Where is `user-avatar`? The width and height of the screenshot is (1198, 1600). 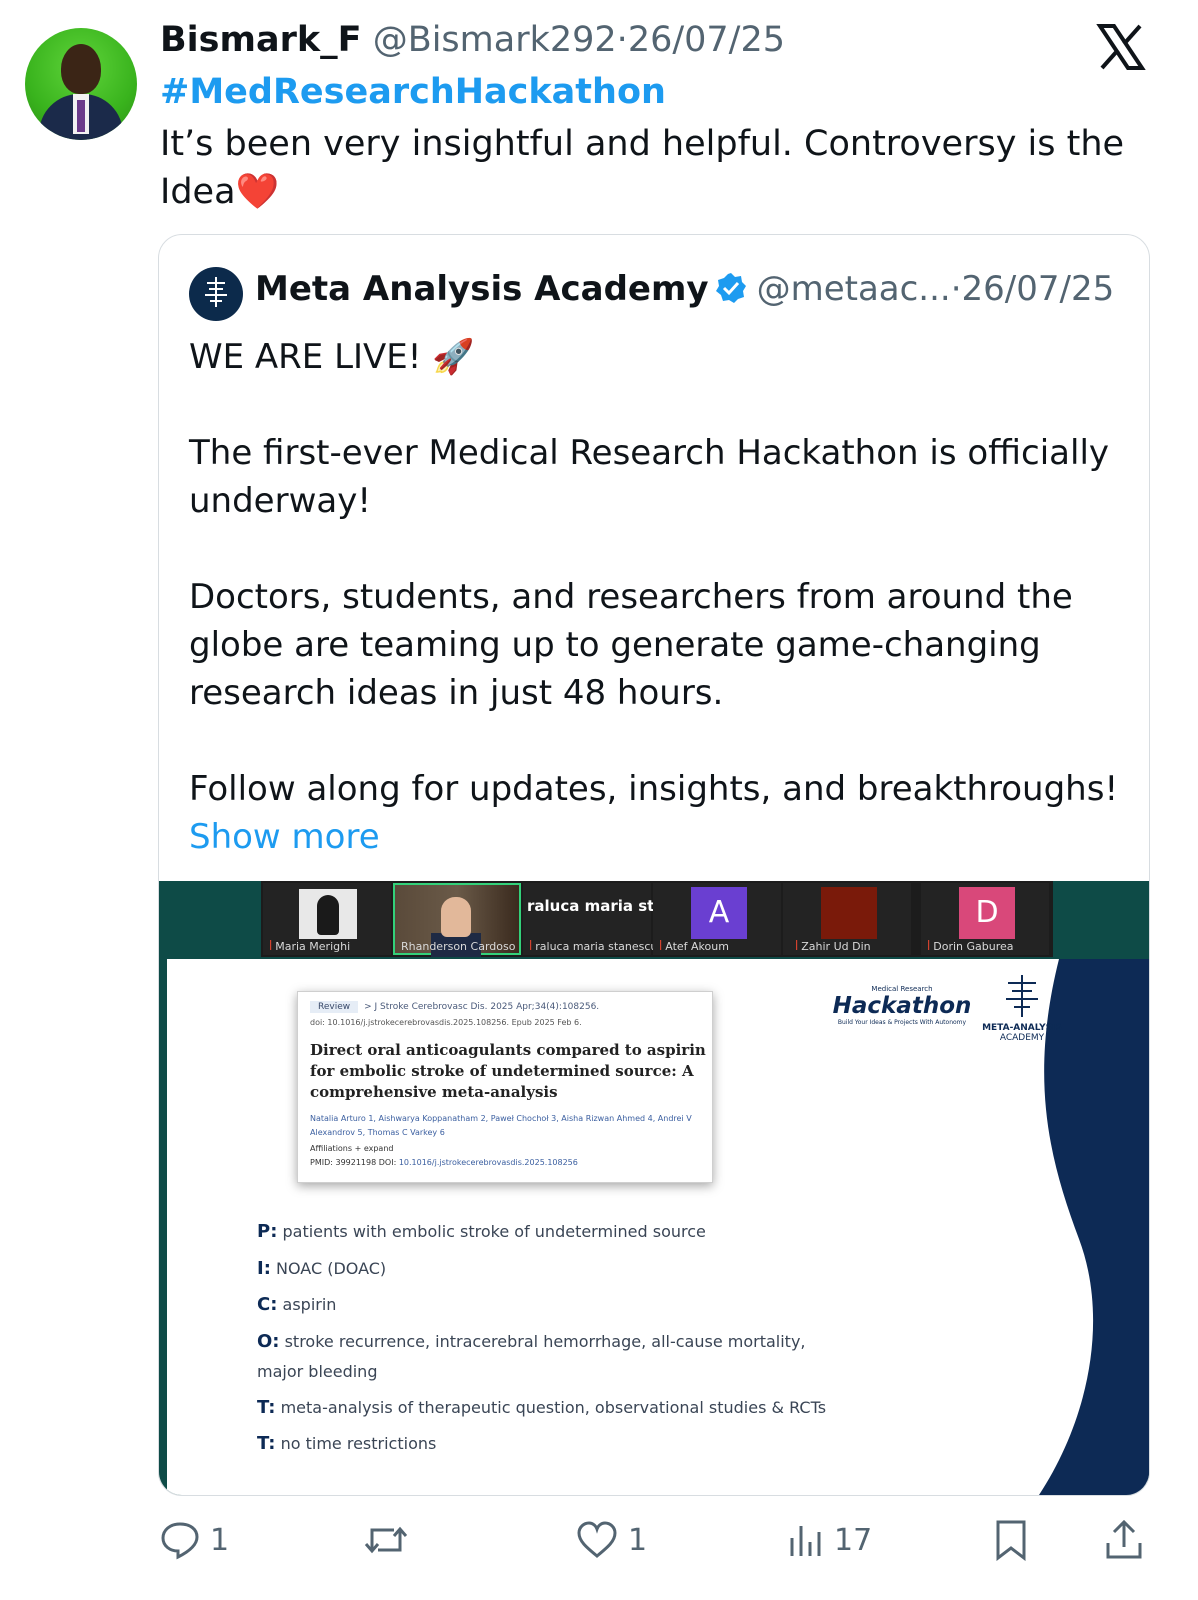
user-avatar is located at coordinates (81, 84).